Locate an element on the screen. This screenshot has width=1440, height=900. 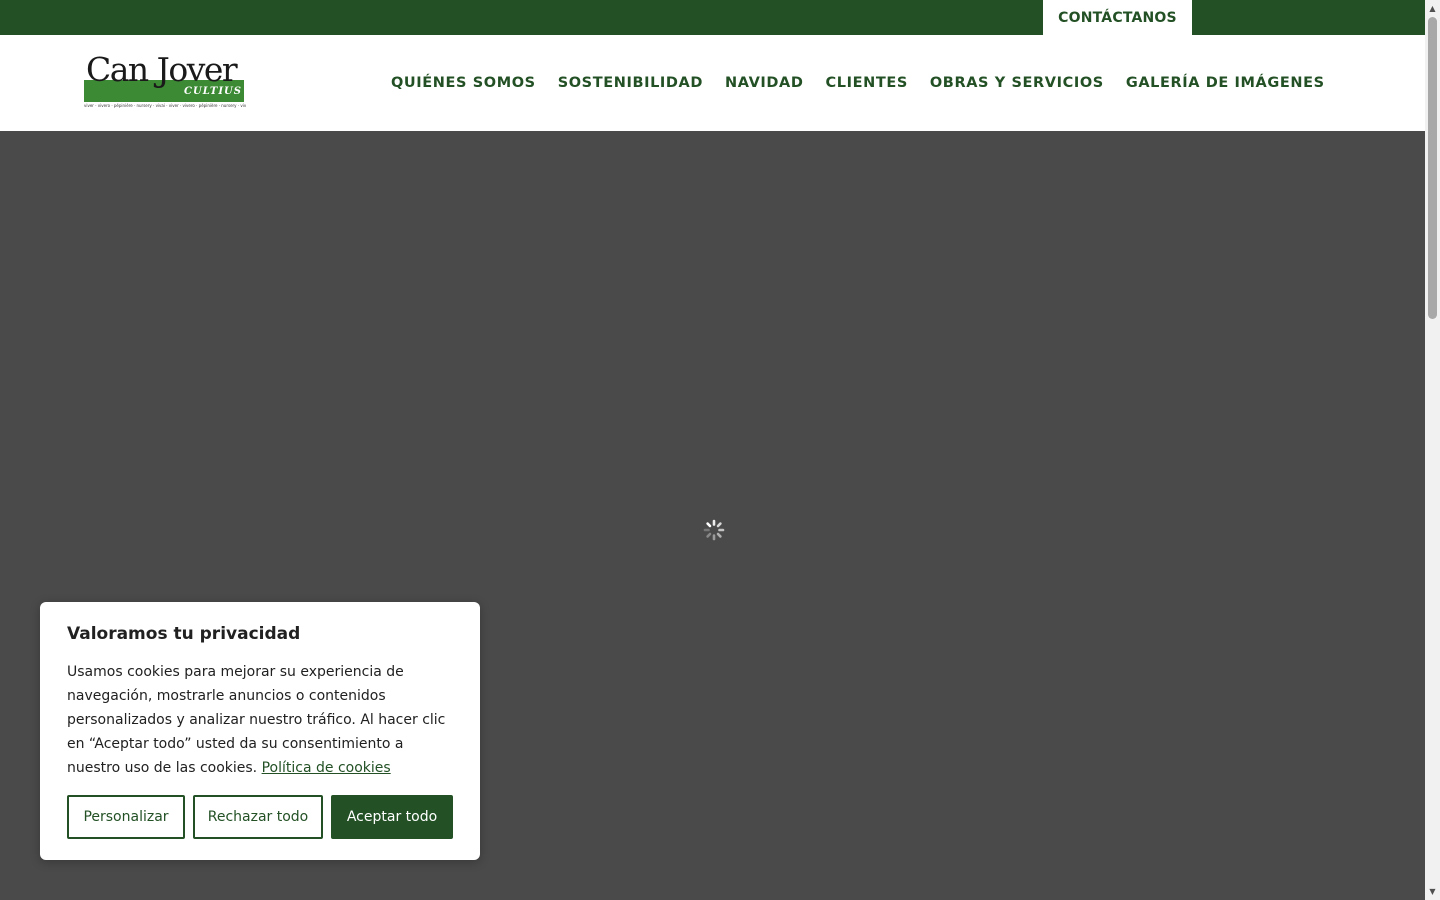
nav-item-sostenibilidad: SOSTENIBILIDAD is located at coordinates (630, 83).